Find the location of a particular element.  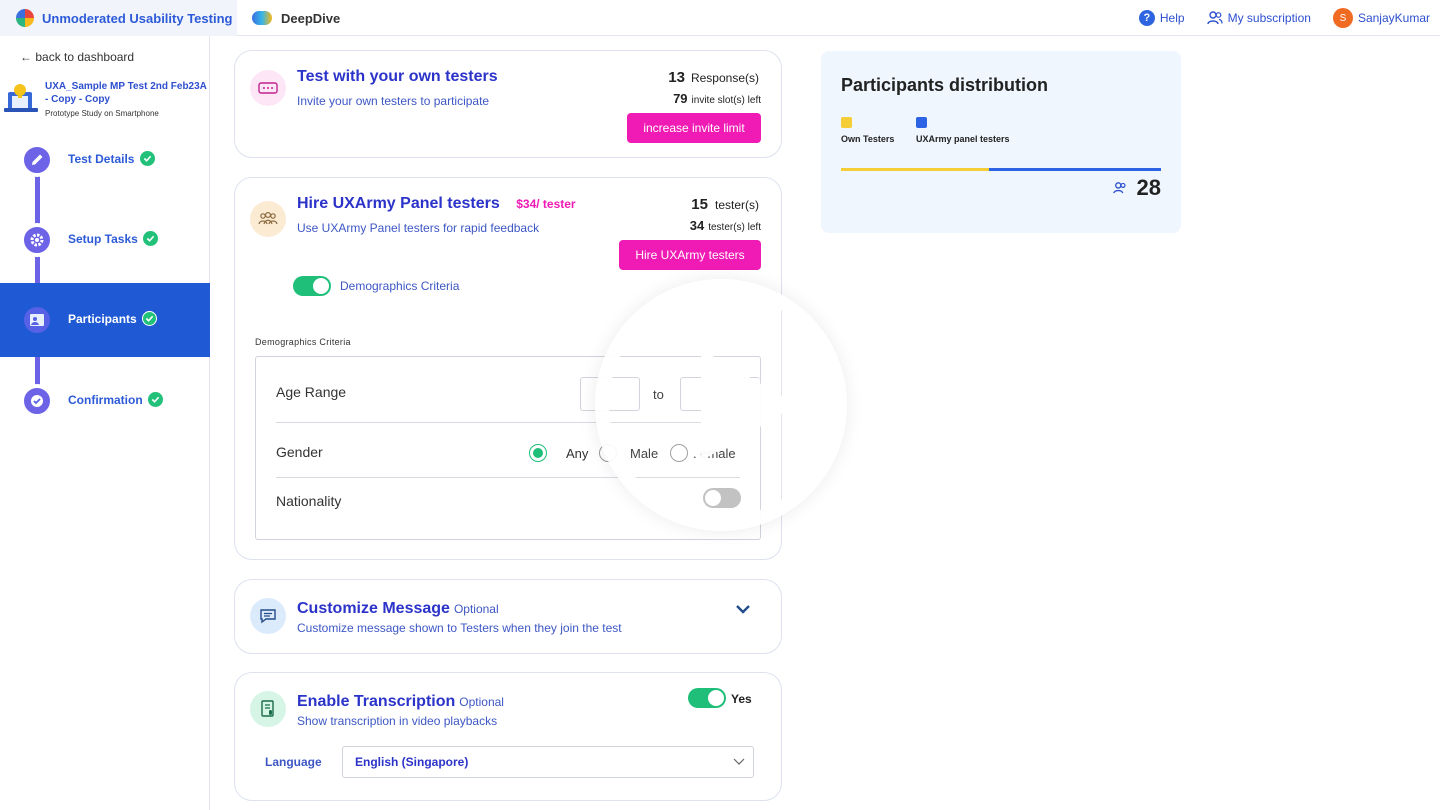

hire-uxarmy-testers-button: Hire UXArmy testers is located at coordinates (690, 255).